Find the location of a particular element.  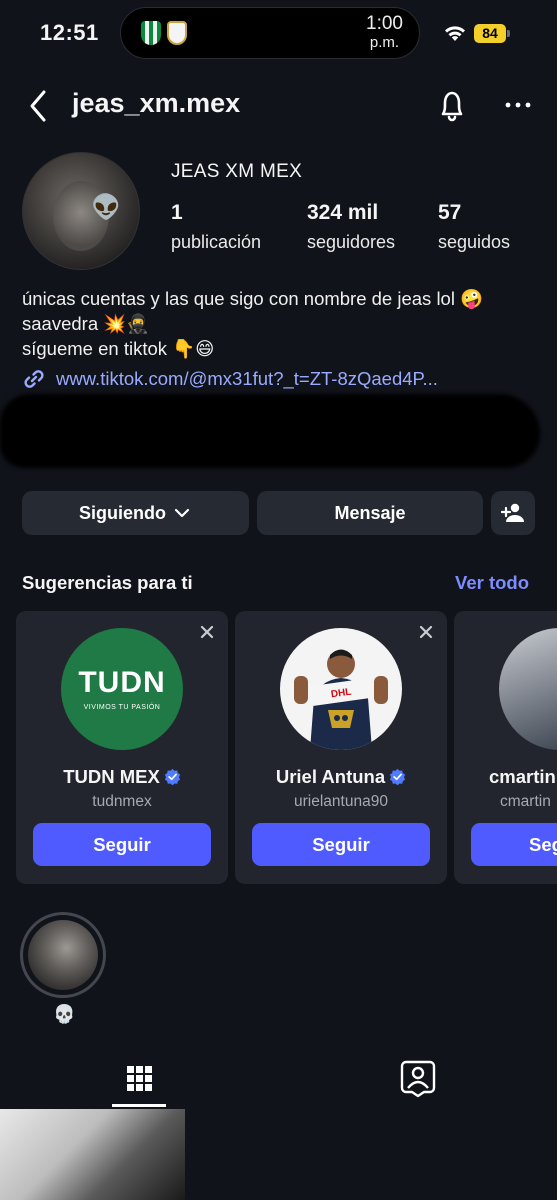

betis-crest-icon is located at coordinates (151, 33).